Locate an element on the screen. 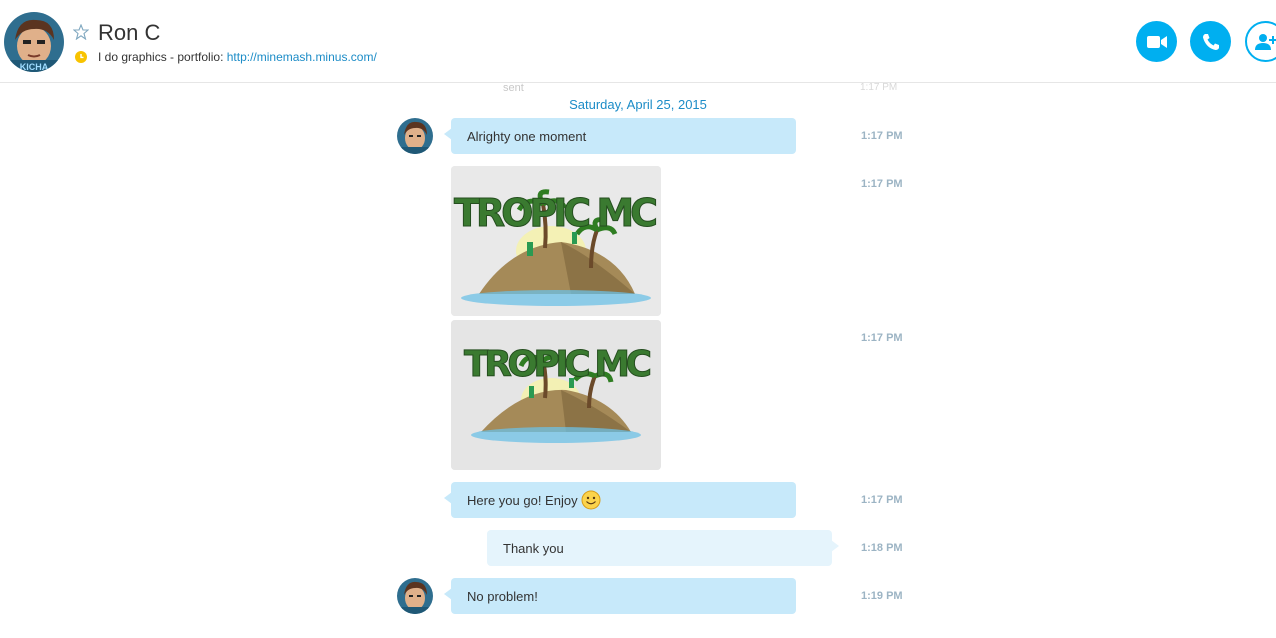  favorite-star-icon is located at coordinates (81, 32).